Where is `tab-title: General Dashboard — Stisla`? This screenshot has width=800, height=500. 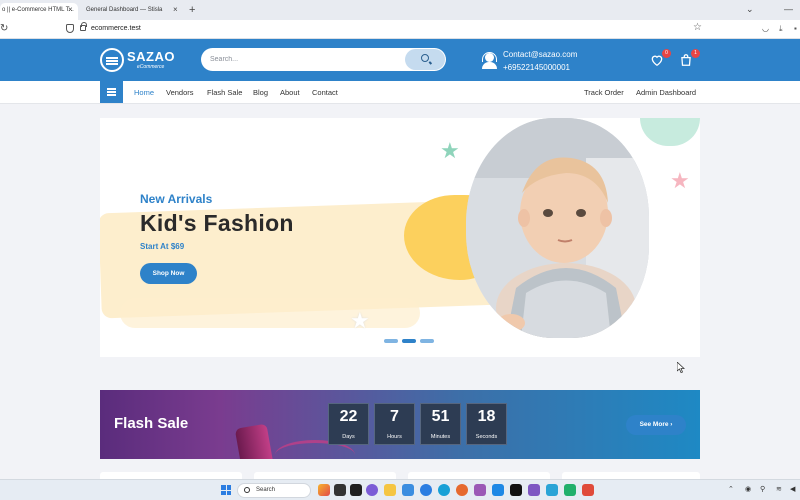
tab-title: General Dashboard — Stisla is located at coordinates (124, 10).